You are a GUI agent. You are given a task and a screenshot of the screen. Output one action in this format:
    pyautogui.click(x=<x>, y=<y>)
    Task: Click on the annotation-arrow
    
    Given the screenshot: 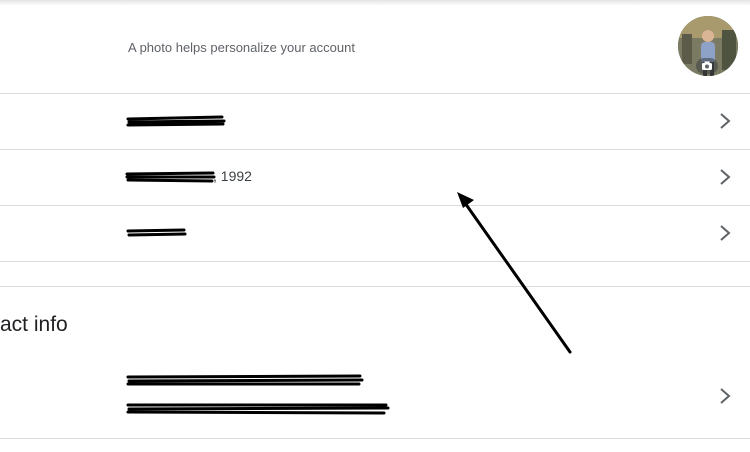 What is the action you would take?
    pyautogui.click(x=514, y=273)
    